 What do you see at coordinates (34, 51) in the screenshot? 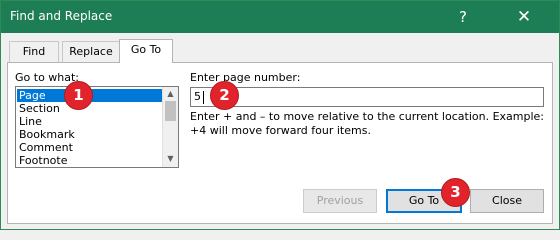
I see `tab-find: Find` at bounding box center [34, 51].